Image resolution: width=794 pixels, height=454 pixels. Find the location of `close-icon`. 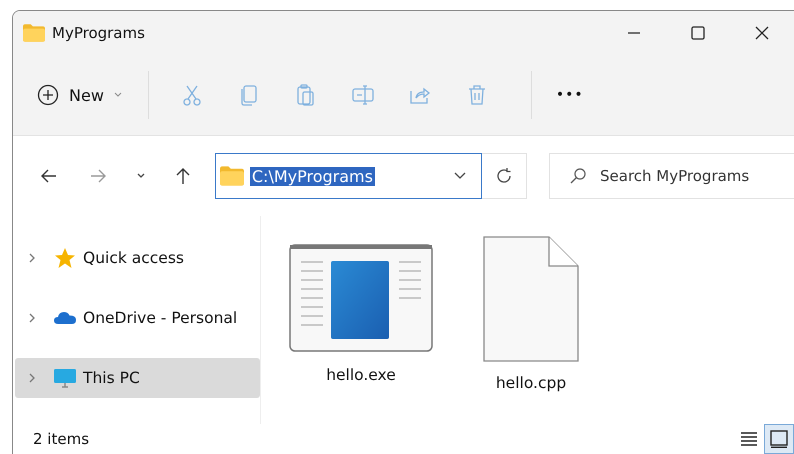

close-icon is located at coordinates (762, 33).